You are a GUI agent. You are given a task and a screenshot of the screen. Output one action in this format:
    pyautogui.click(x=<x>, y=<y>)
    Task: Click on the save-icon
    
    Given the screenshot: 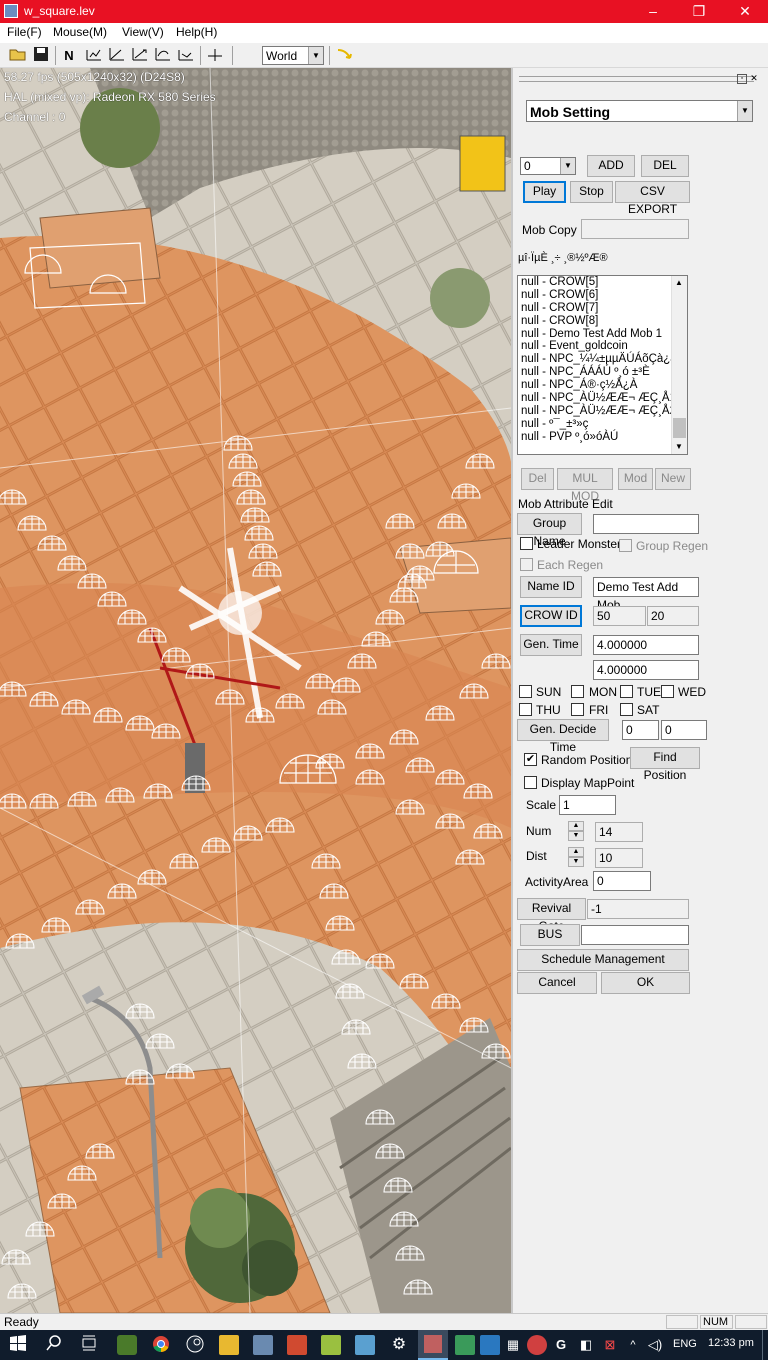 What is the action you would take?
    pyautogui.click(x=41, y=55)
    